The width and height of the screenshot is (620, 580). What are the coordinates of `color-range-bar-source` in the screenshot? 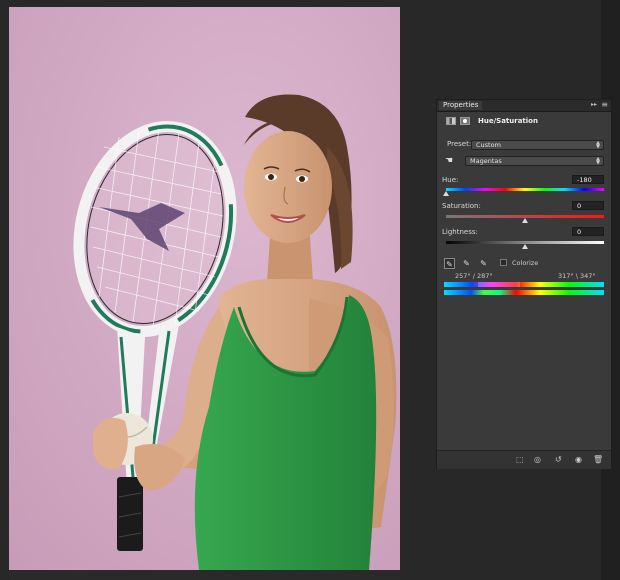 It's located at (524, 284).